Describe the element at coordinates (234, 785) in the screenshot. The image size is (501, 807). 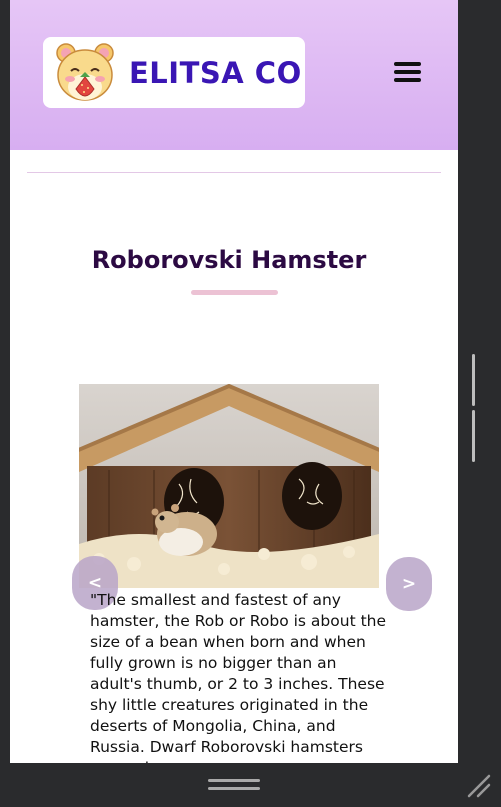
I see `drag-handle` at that location.